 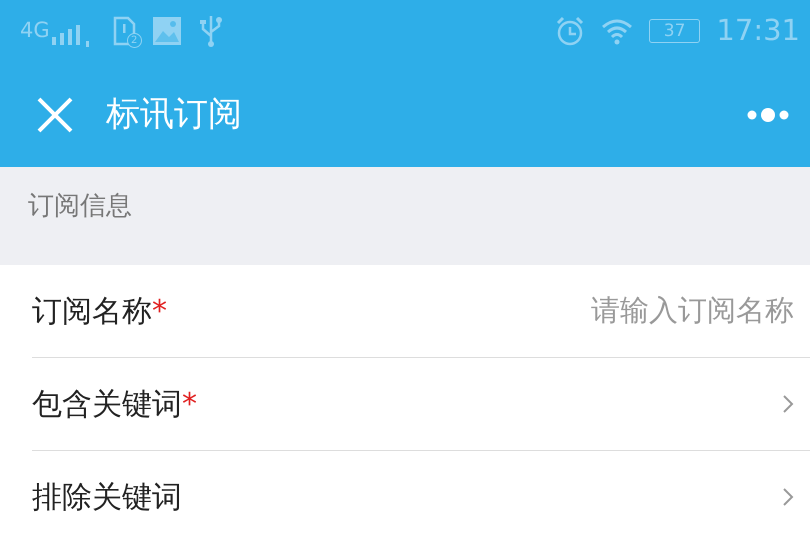 What do you see at coordinates (569, 31) in the screenshot?
I see `alarm-icon` at bounding box center [569, 31].